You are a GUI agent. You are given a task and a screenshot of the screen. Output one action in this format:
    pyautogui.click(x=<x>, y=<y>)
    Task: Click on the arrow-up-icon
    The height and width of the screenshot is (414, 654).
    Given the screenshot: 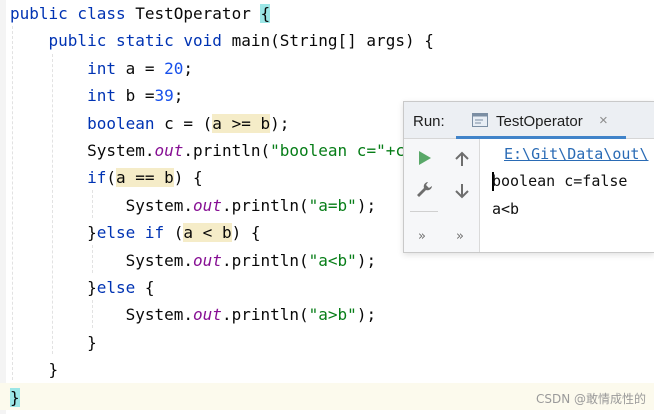 What is the action you would take?
    pyautogui.click(x=462, y=159)
    